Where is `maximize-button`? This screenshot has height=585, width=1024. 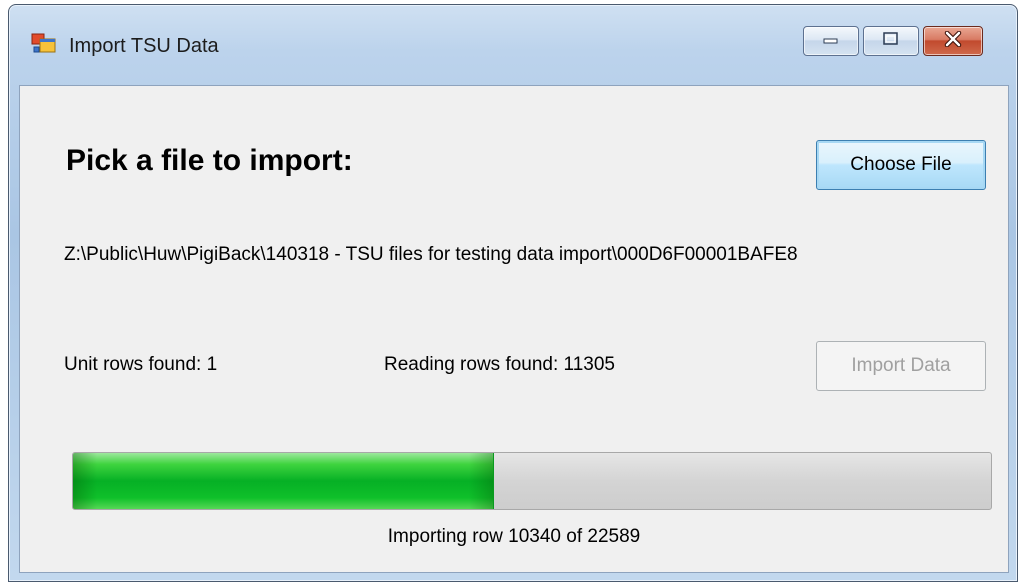
maximize-button is located at coordinates (891, 41).